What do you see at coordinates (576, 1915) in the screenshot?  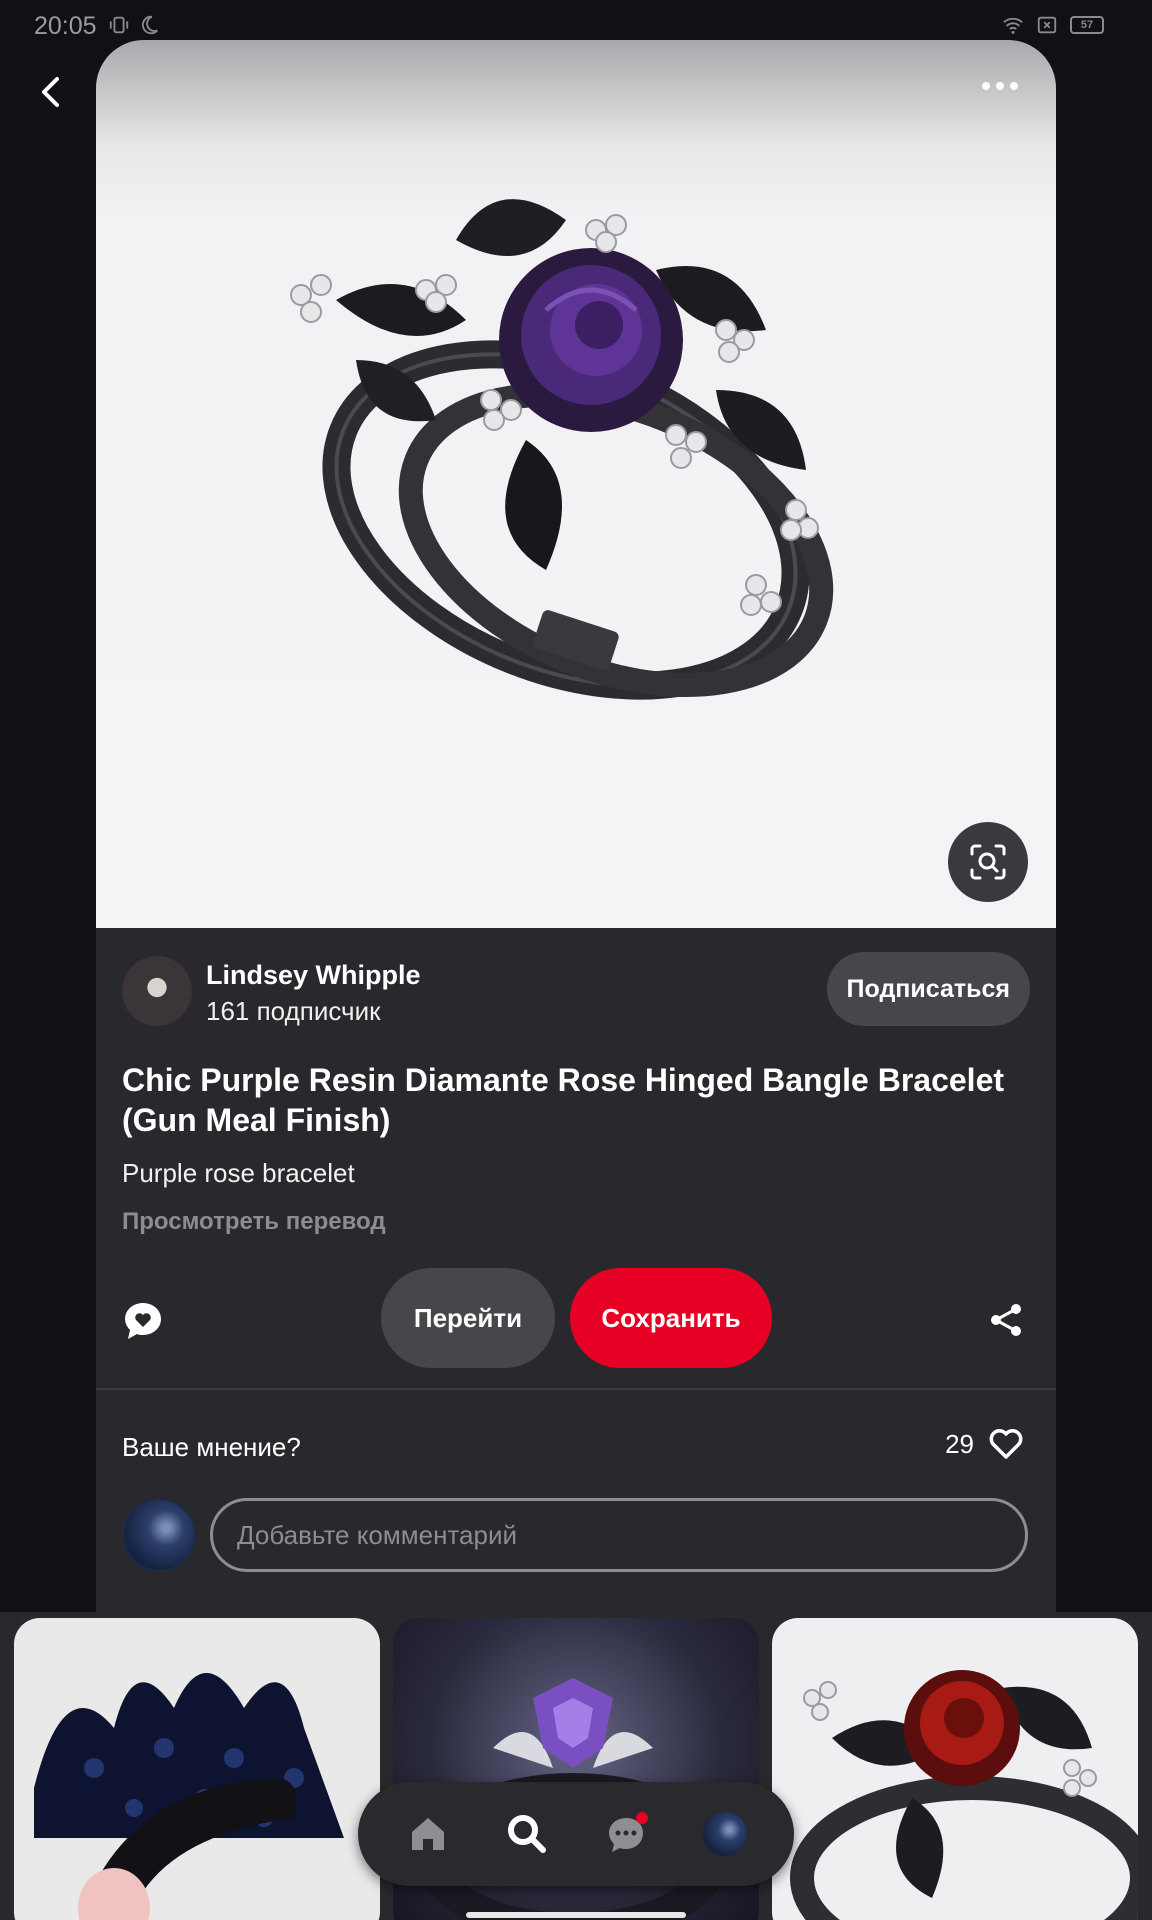 I see `home-indicator` at bounding box center [576, 1915].